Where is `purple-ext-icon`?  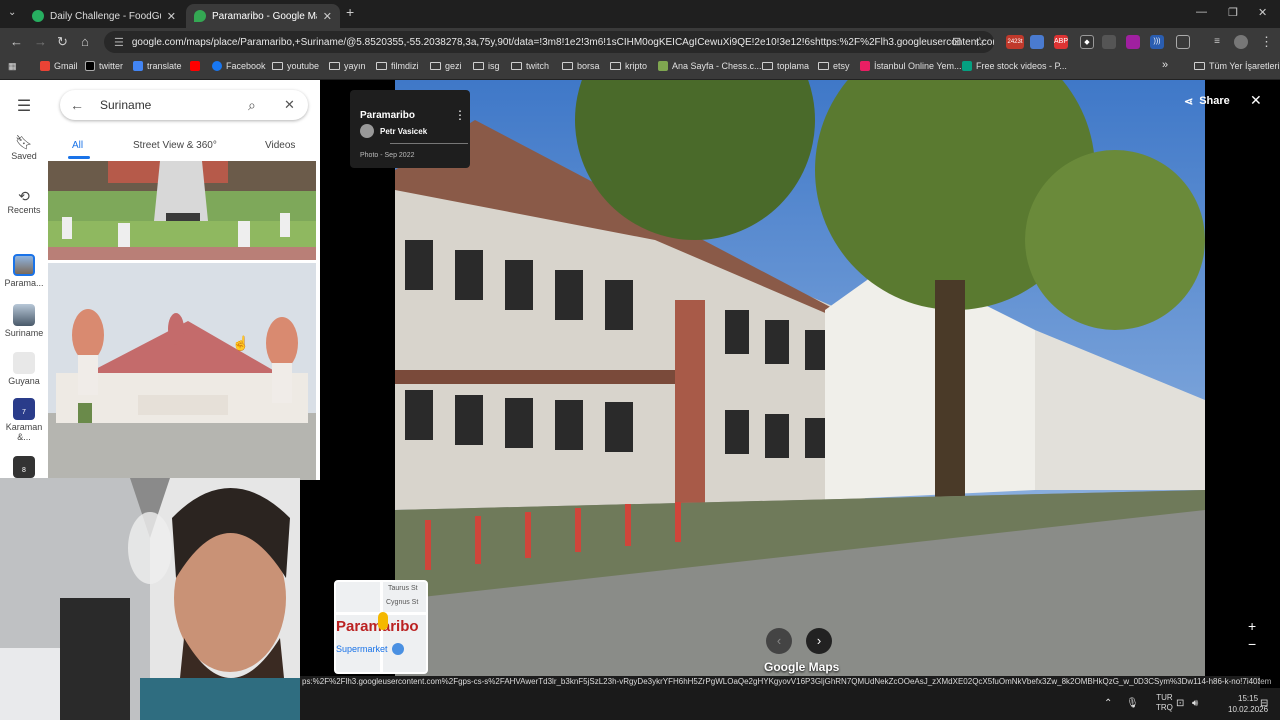
purple-ext-icon is located at coordinates (1133, 42).